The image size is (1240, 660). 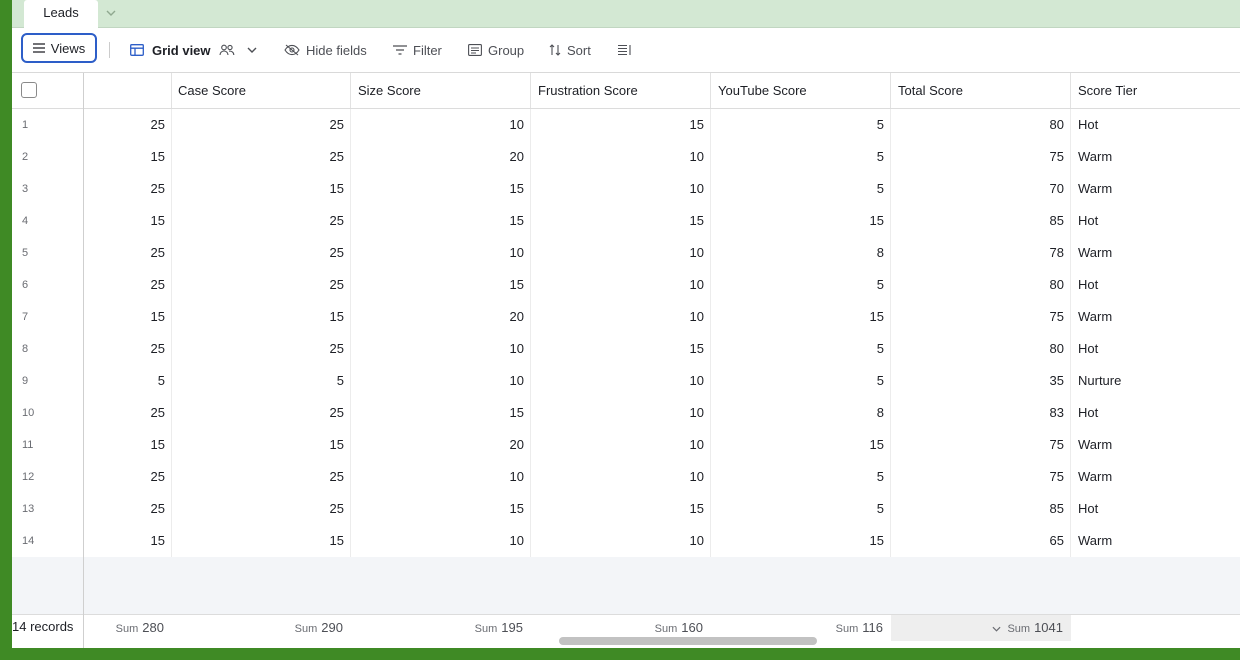 I want to click on score-cell: 83, so click(x=981, y=413).